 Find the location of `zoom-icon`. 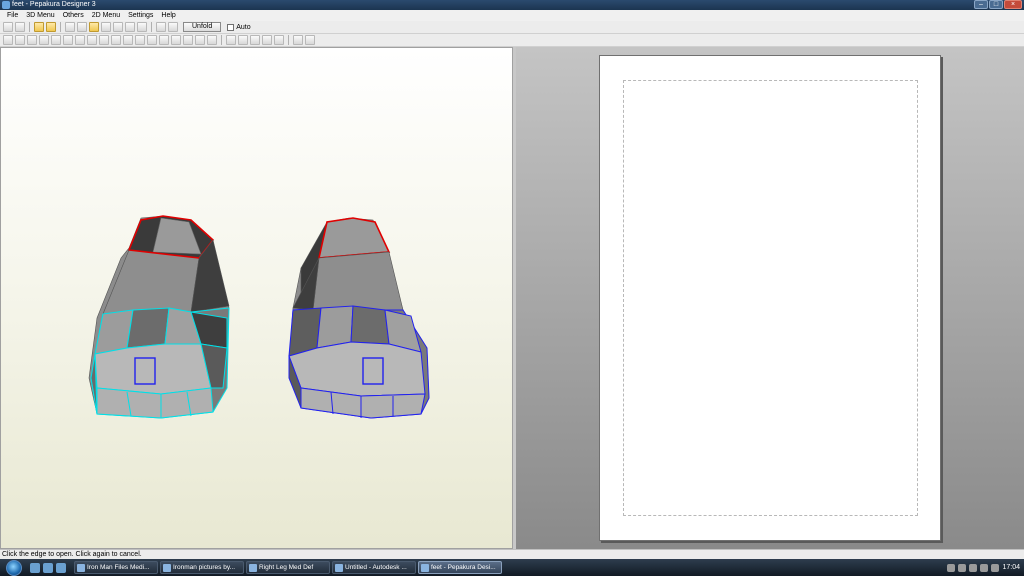

zoom-icon is located at coordinates (82, 27).